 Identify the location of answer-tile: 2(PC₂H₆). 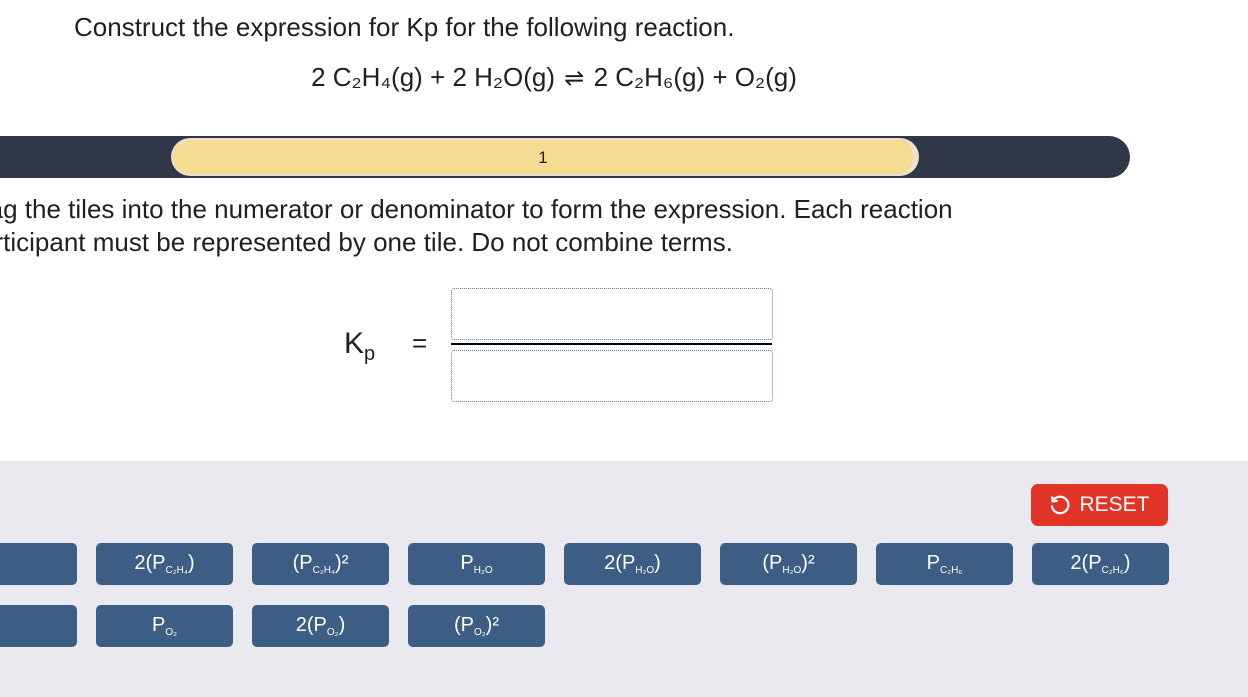
(1100, 564).